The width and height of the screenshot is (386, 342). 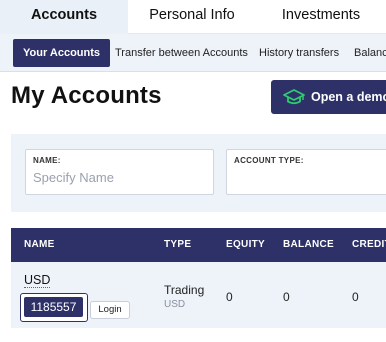 I want to click on account-equity: 0, so click(x=229, y=297).